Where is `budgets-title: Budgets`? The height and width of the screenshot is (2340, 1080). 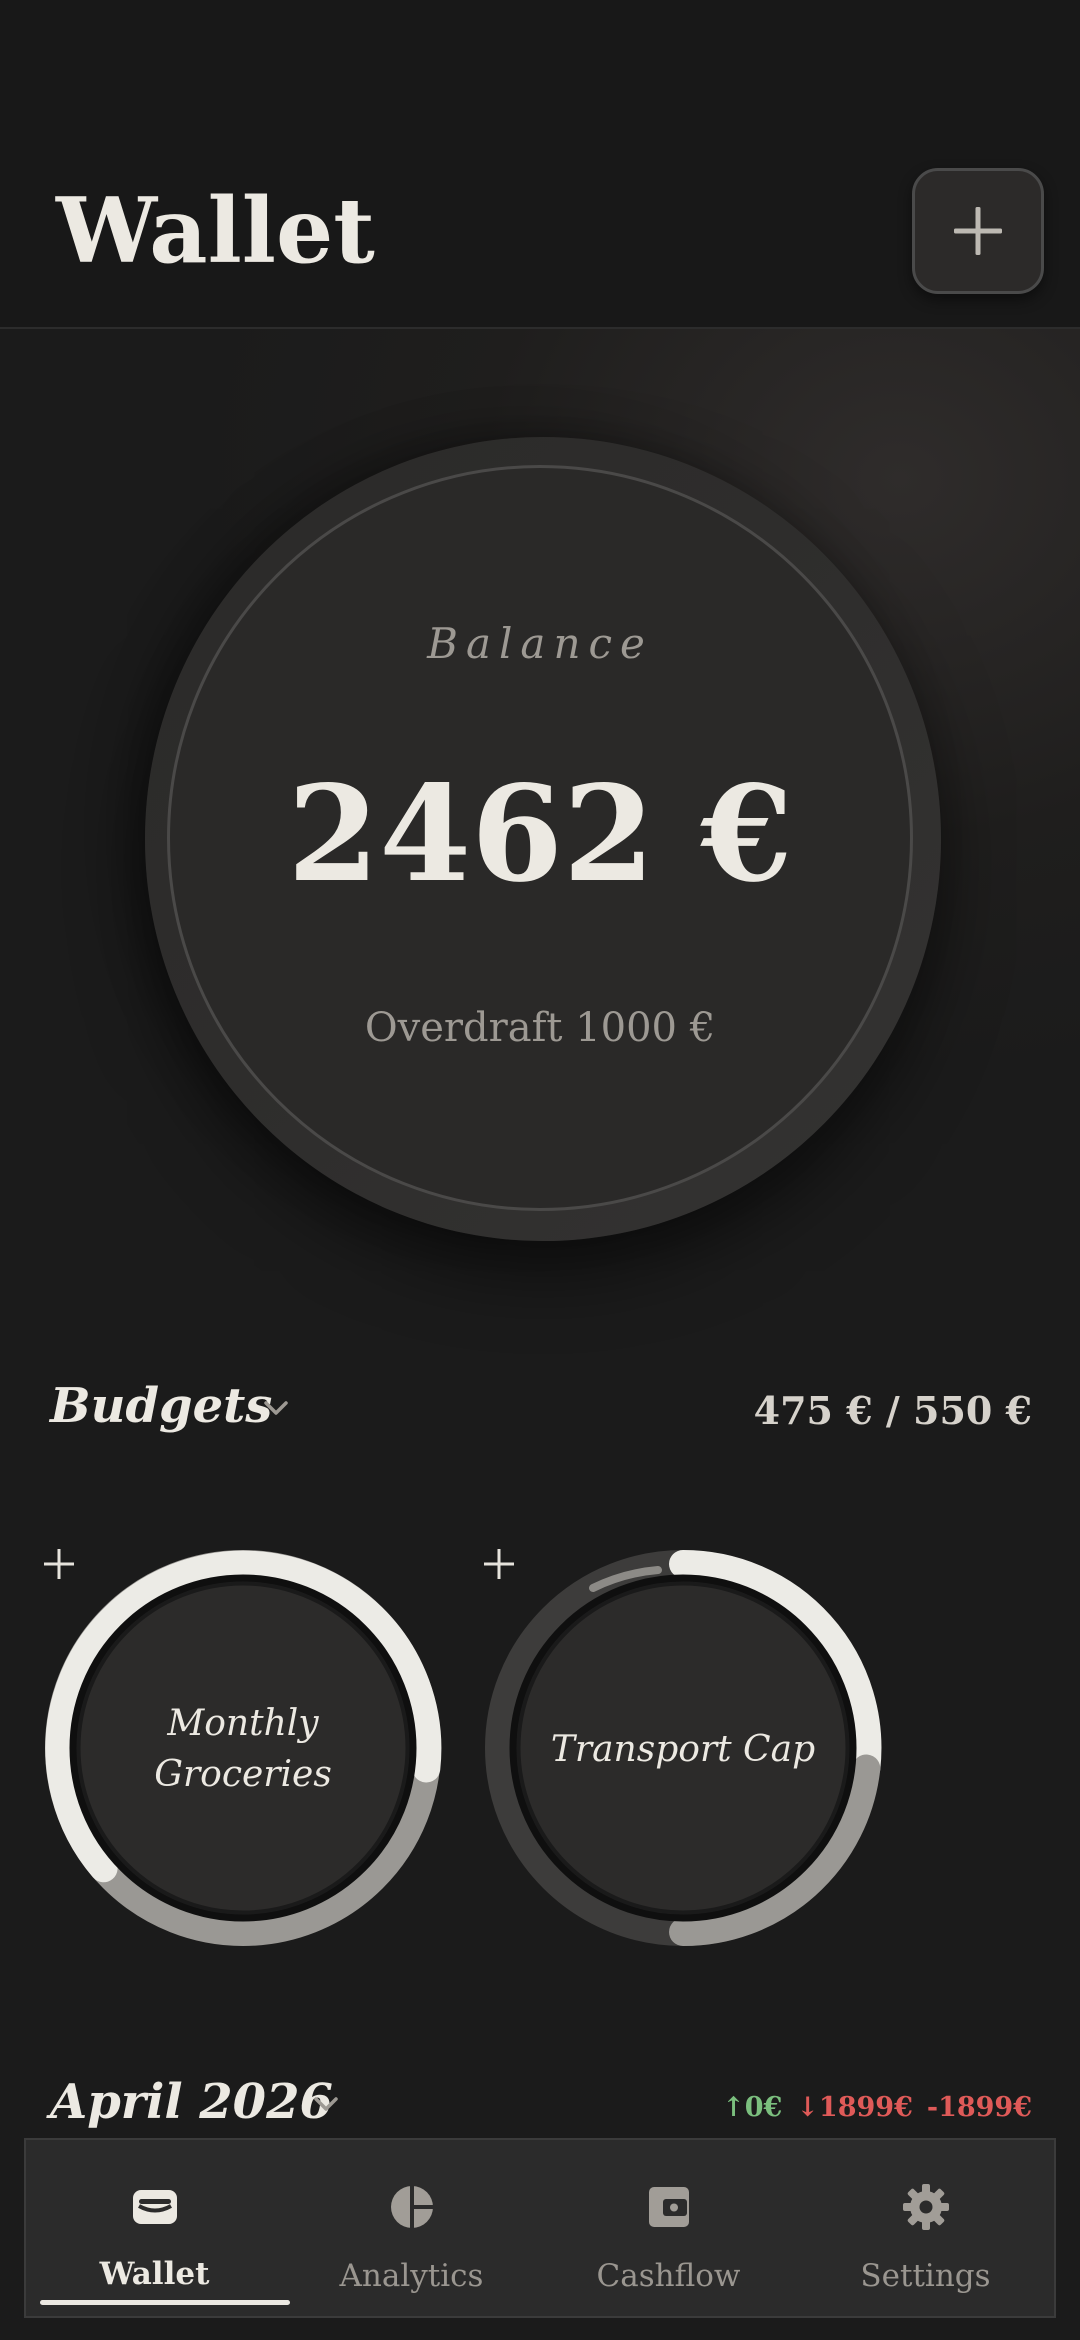 budgets-title: Budgets is located at coordinates (161, 1406).